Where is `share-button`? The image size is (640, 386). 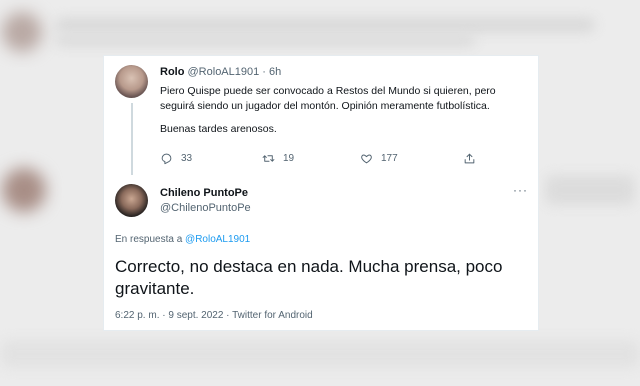 share-button is located at coordinates (469, 158).